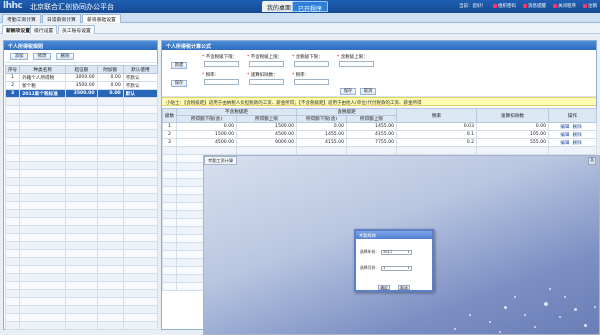  Describe the element at coordinates (513, 115) in the screenshot. I see `col-quick-deduction: 速算扣除数` at that location.